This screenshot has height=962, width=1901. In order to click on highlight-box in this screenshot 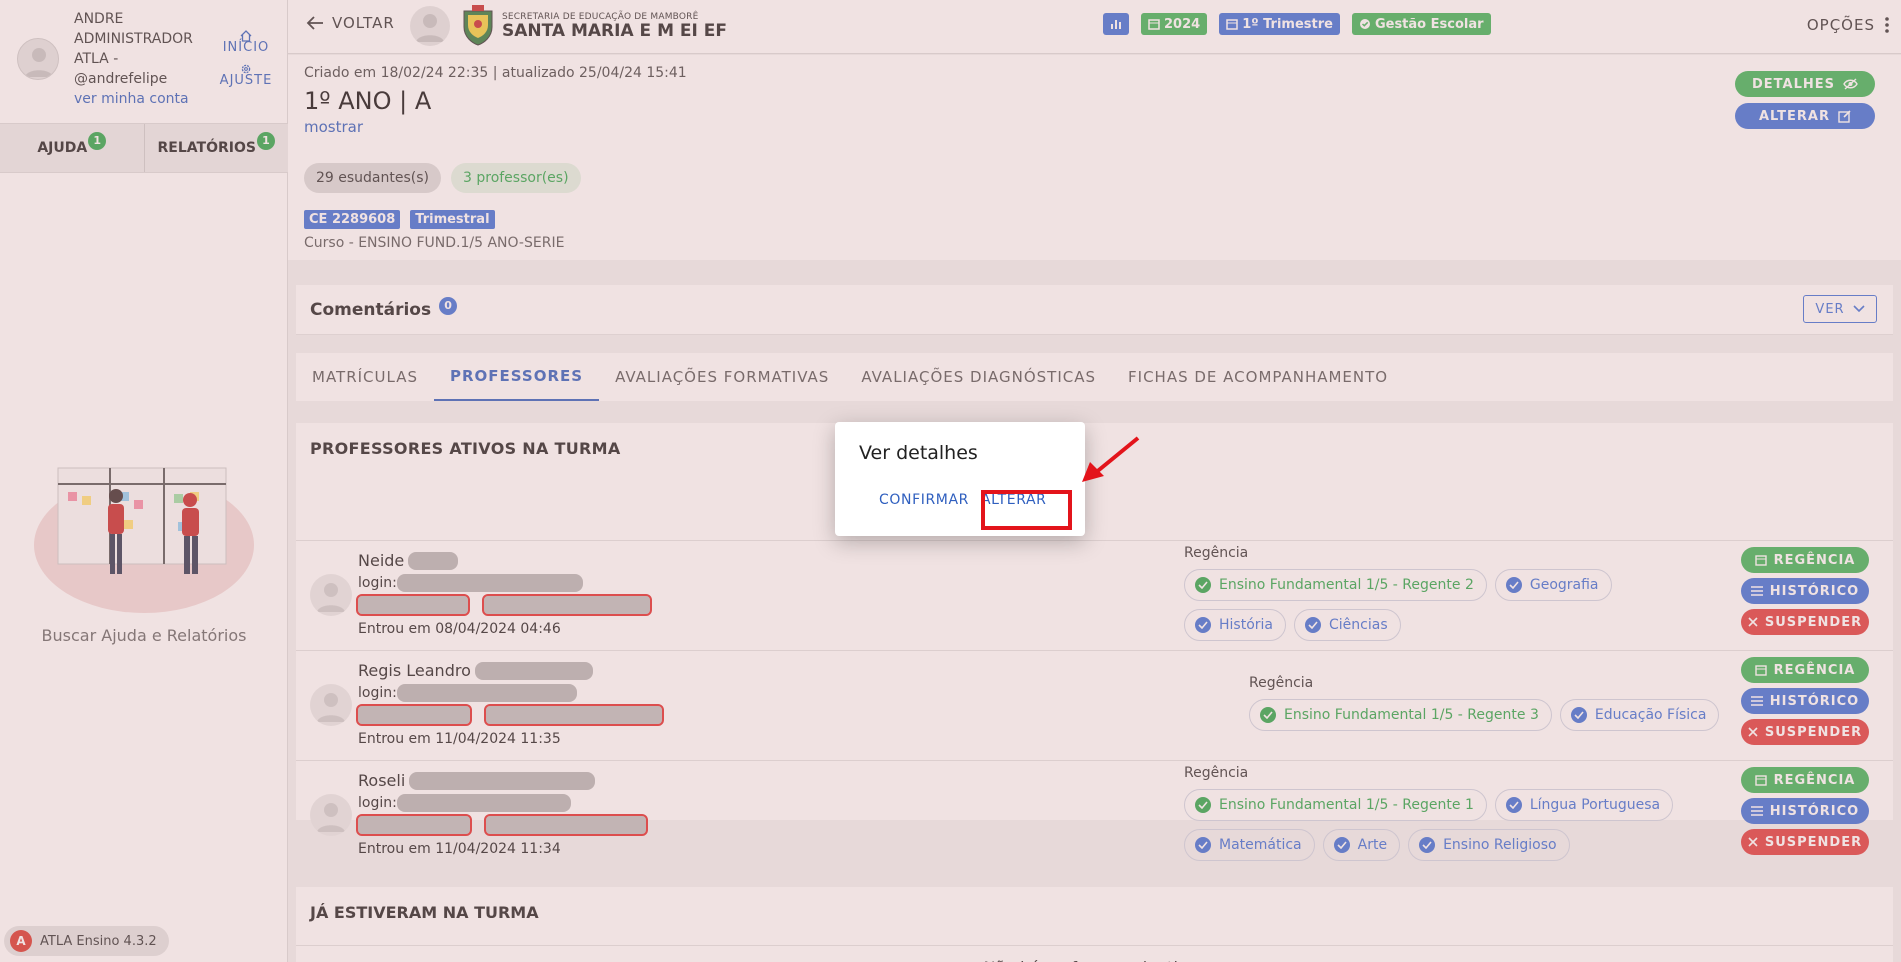, I will do `click(1026, 510)`.